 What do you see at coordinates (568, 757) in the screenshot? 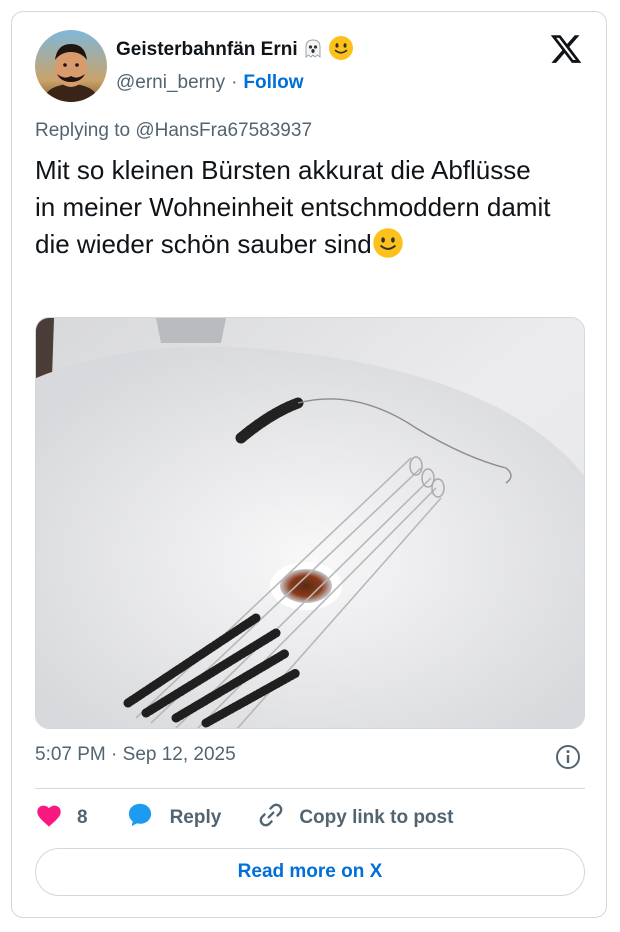
I see `info-icon` at bounding box center [568, 757].